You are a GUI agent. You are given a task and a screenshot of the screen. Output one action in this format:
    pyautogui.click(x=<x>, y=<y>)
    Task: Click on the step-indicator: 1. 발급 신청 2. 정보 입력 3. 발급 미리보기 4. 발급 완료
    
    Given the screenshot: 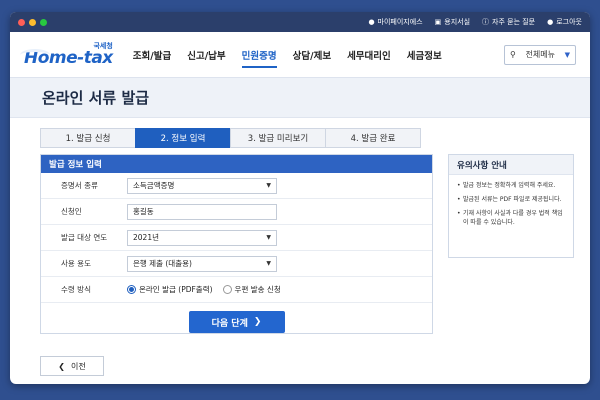 What is the action you would take?
    pyautogui.click(x=315, y=138)
    